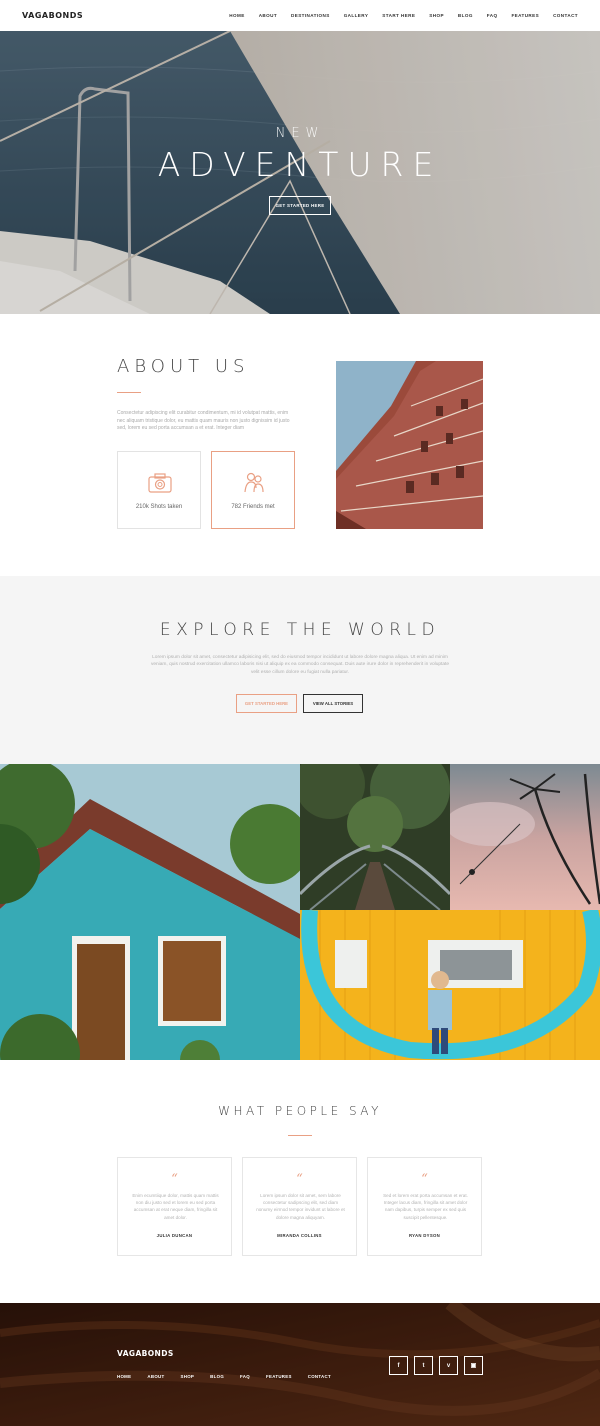  I want to click on stat-shots-card: 210k Shots taken, so click(159, 490).